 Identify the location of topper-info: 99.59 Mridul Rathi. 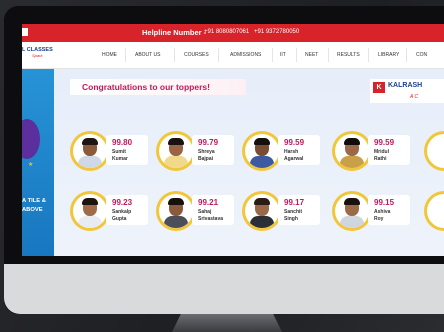
(389, 150).